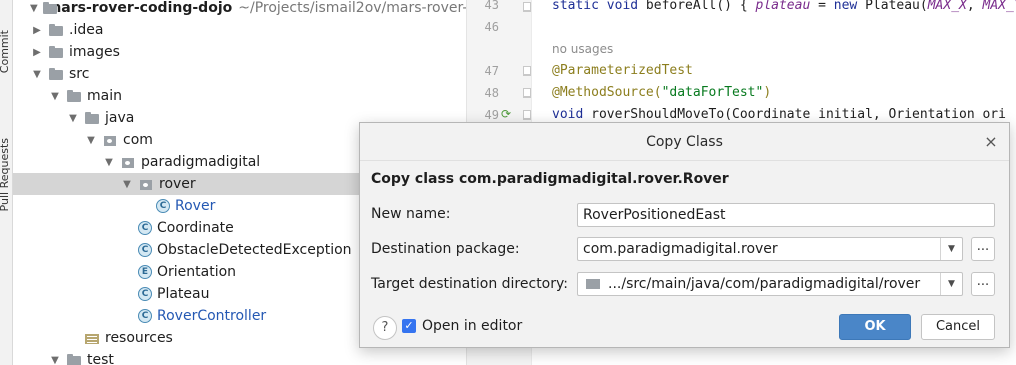 This screenshot has height=365, width=1016. What do you see at coordinates (139, 338) in the screenshot?
I see `tree-item-label: resources` at bounding box center [139, 338].